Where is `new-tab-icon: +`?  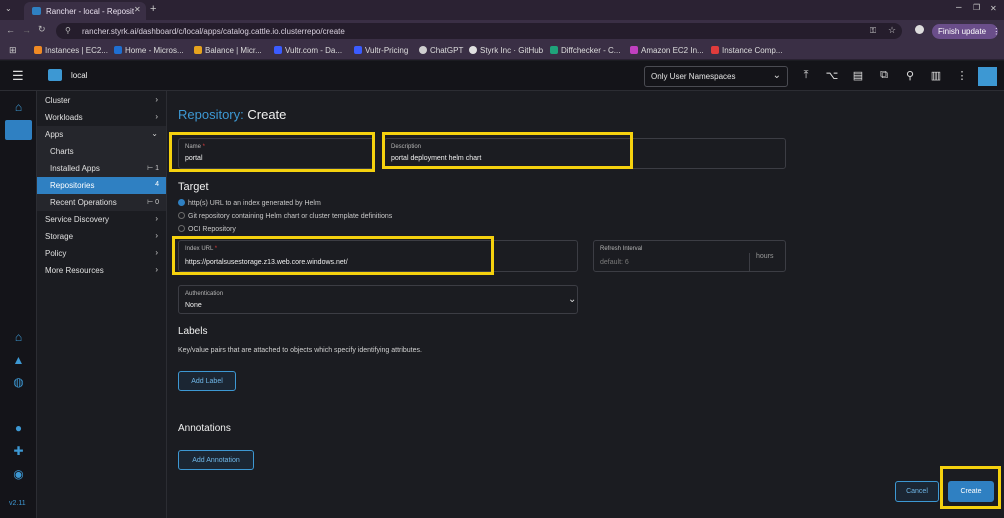
new-tab-icon: + is located at coordinates (153, 9).